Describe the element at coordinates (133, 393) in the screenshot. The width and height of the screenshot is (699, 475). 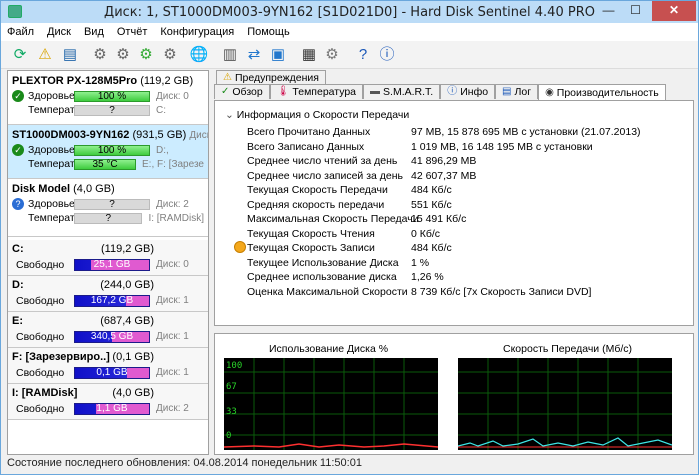
I see `partition-size: (4,0 GB)` at that location.